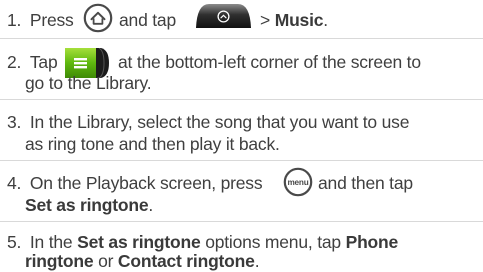 This screenshot has height=272, width=483. What do you see at coordinates (59, 261) in the screenshot?
I see `ringtone-label: ringtone` at bounding box center [59, 261].